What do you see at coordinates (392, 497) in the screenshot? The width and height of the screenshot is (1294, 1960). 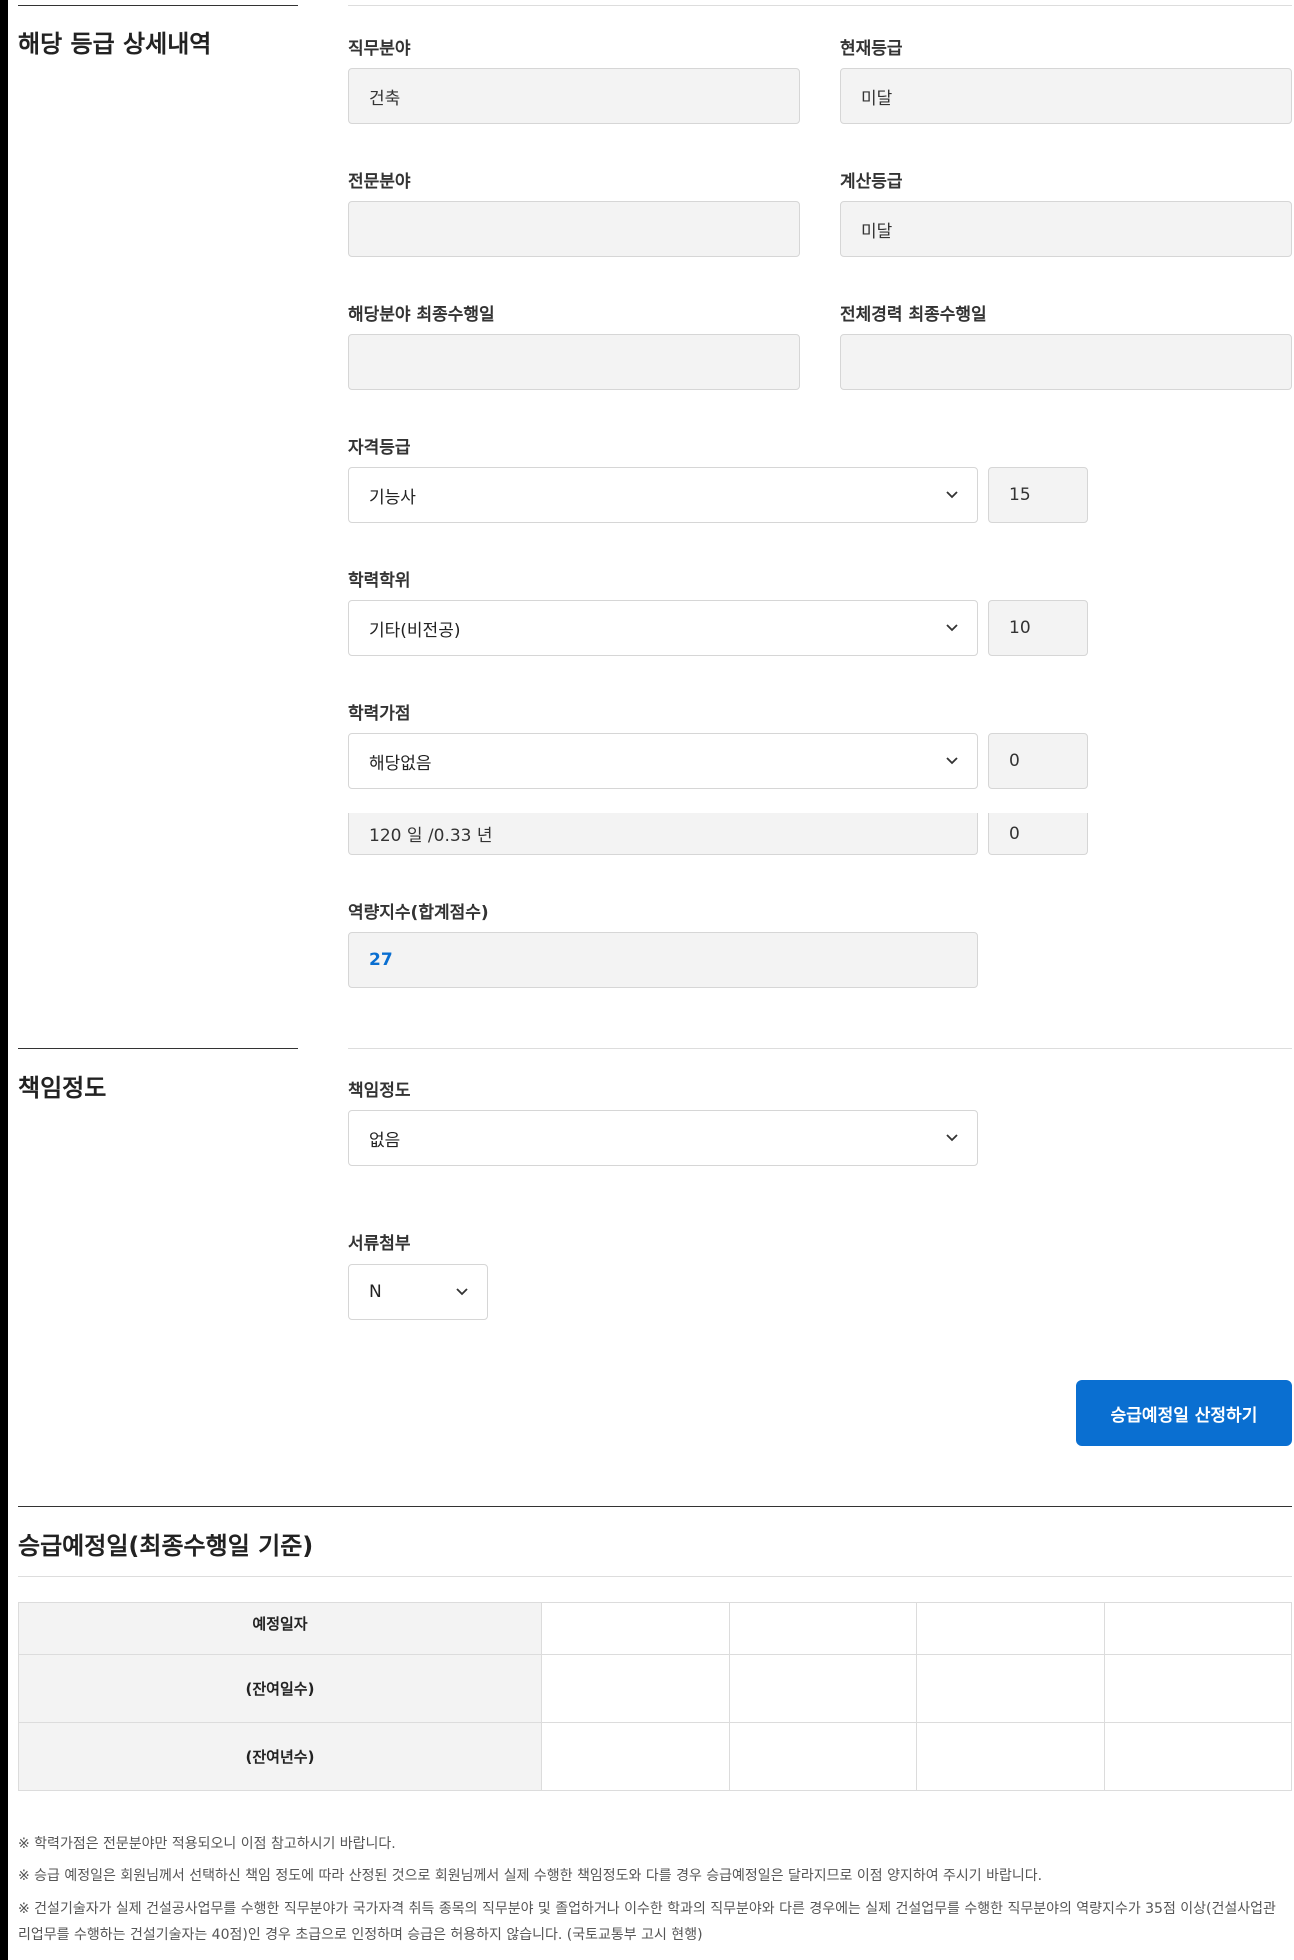 I see `qualification-selected: 기능사` at bounding box center [392, 497].